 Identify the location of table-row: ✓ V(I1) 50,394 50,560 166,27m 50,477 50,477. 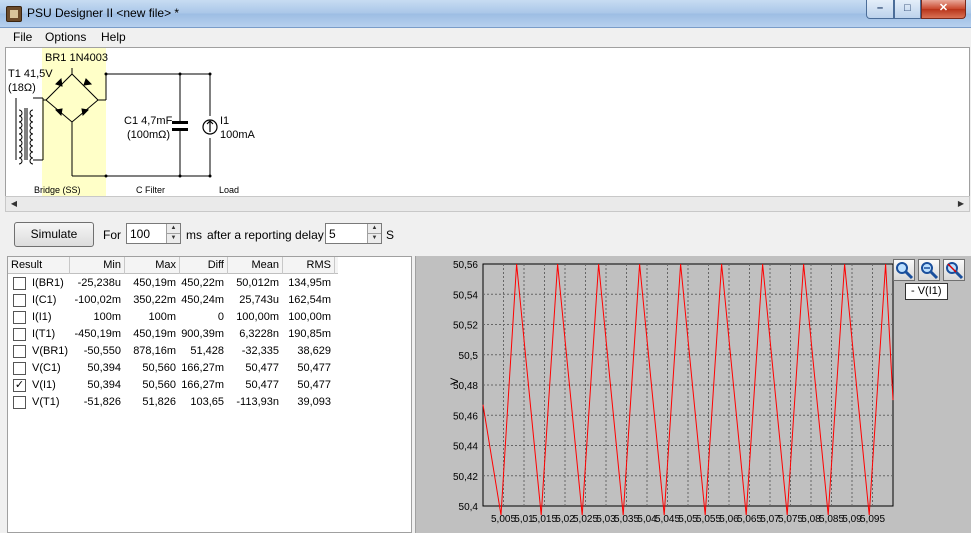
(178, 385).